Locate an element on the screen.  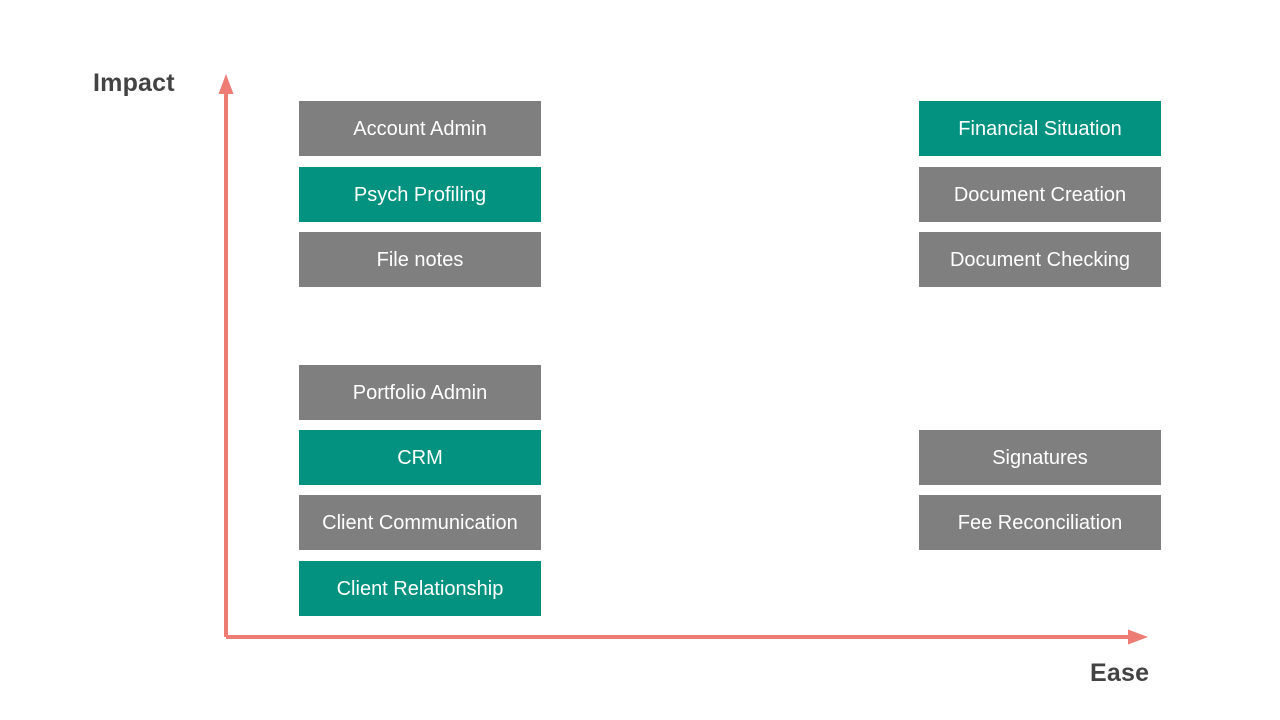
task-box: Client Relationship is located at coordinates (420, 588).